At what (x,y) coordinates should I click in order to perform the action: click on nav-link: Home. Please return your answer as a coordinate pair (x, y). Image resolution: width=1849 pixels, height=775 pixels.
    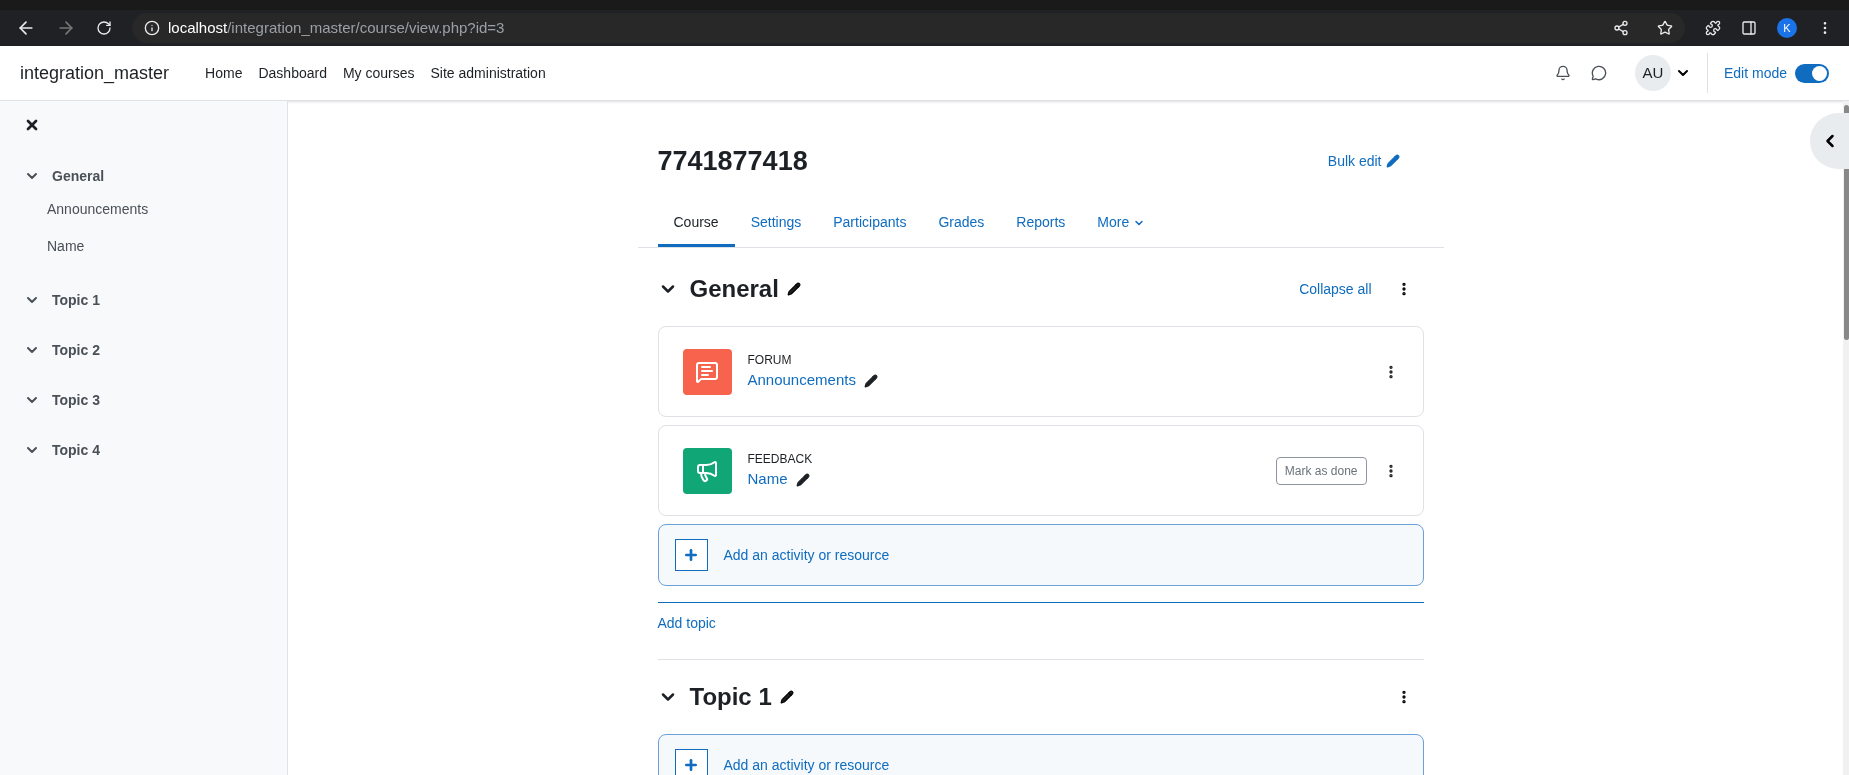
    Looking at the image, I should click on (224, 73).